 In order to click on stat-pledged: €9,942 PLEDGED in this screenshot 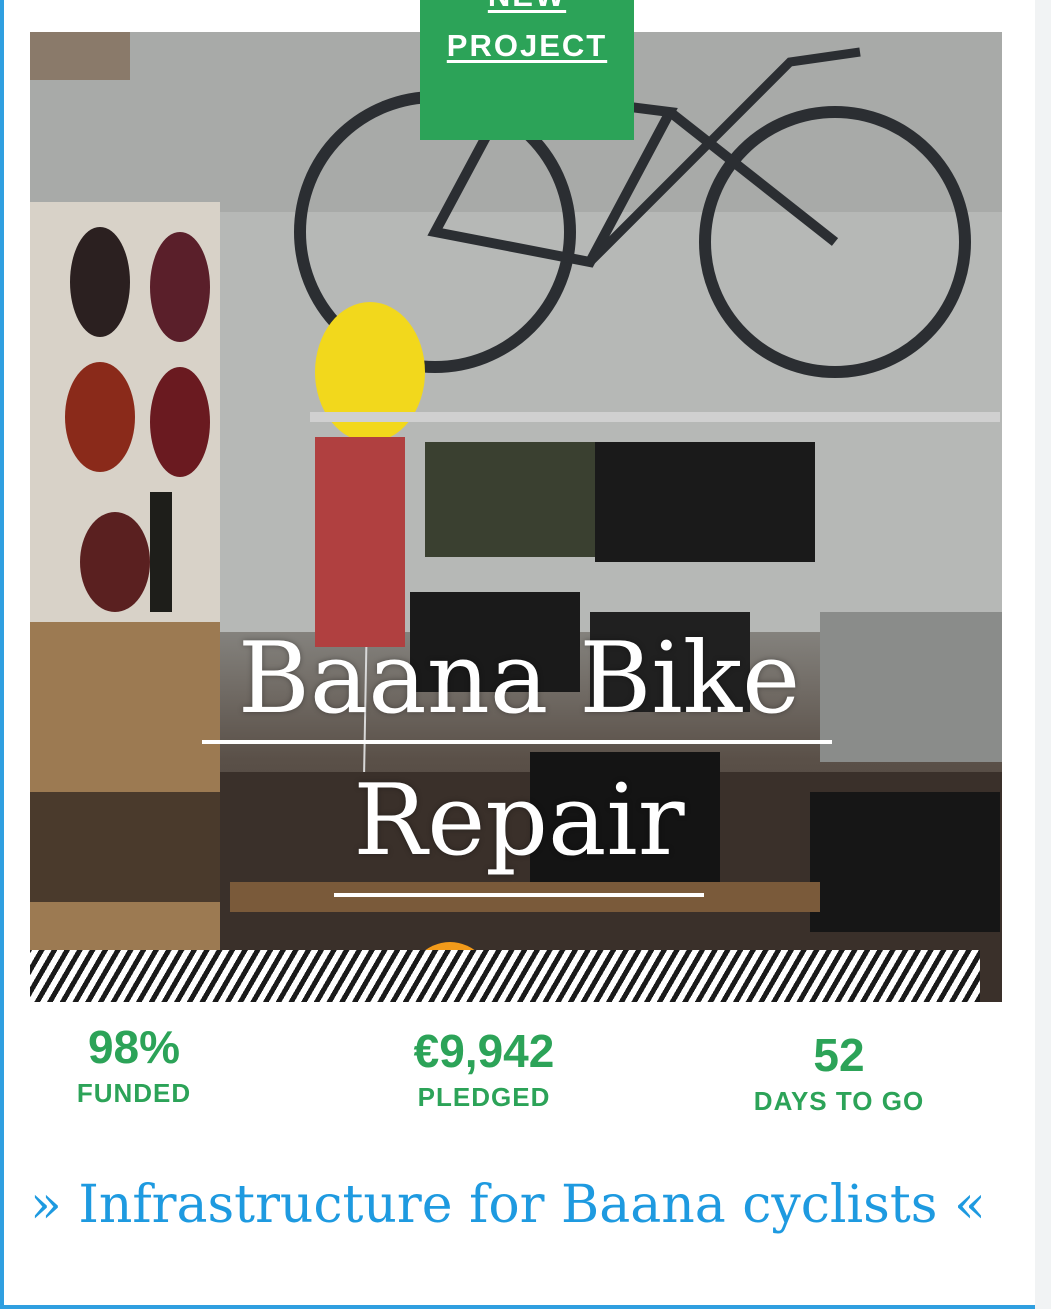, I will do `click(484, 1069)`.